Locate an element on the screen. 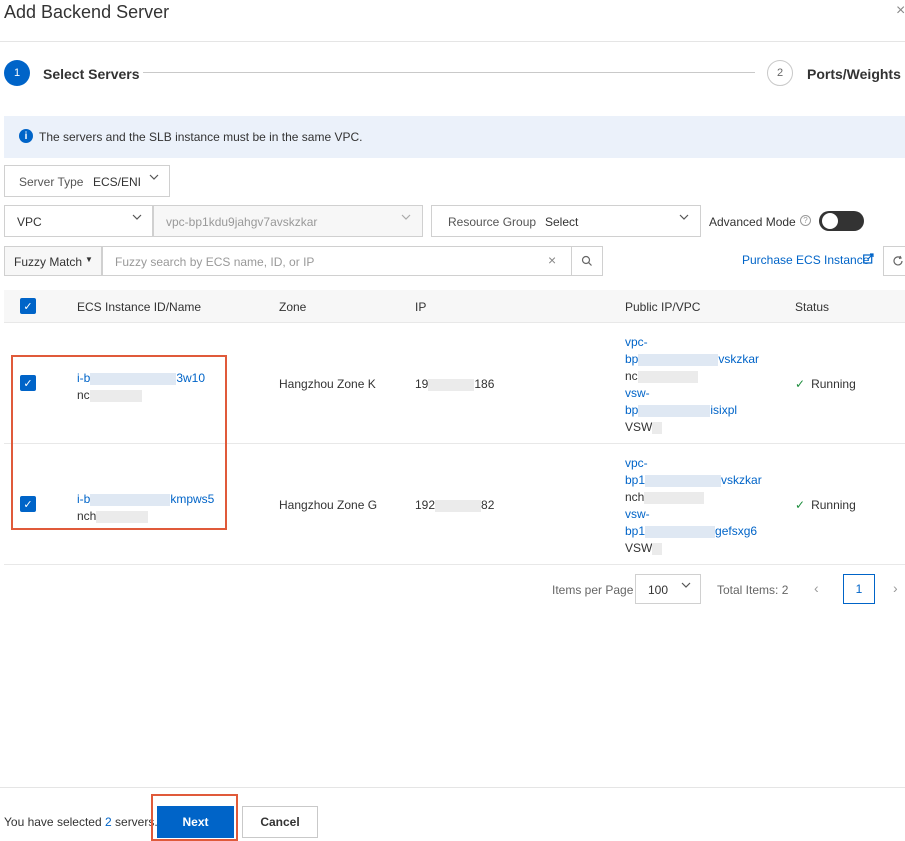  search-input: Fuzzy search by ECS name, ID, or IP is located at coordinates (214, 262).